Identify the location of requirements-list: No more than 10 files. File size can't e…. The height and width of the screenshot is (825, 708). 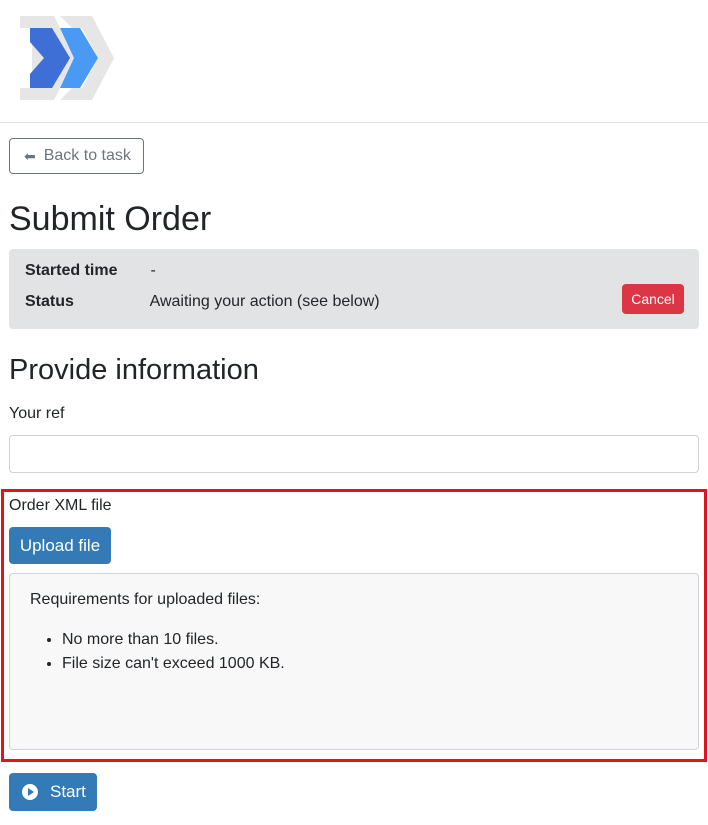
(354, 652).